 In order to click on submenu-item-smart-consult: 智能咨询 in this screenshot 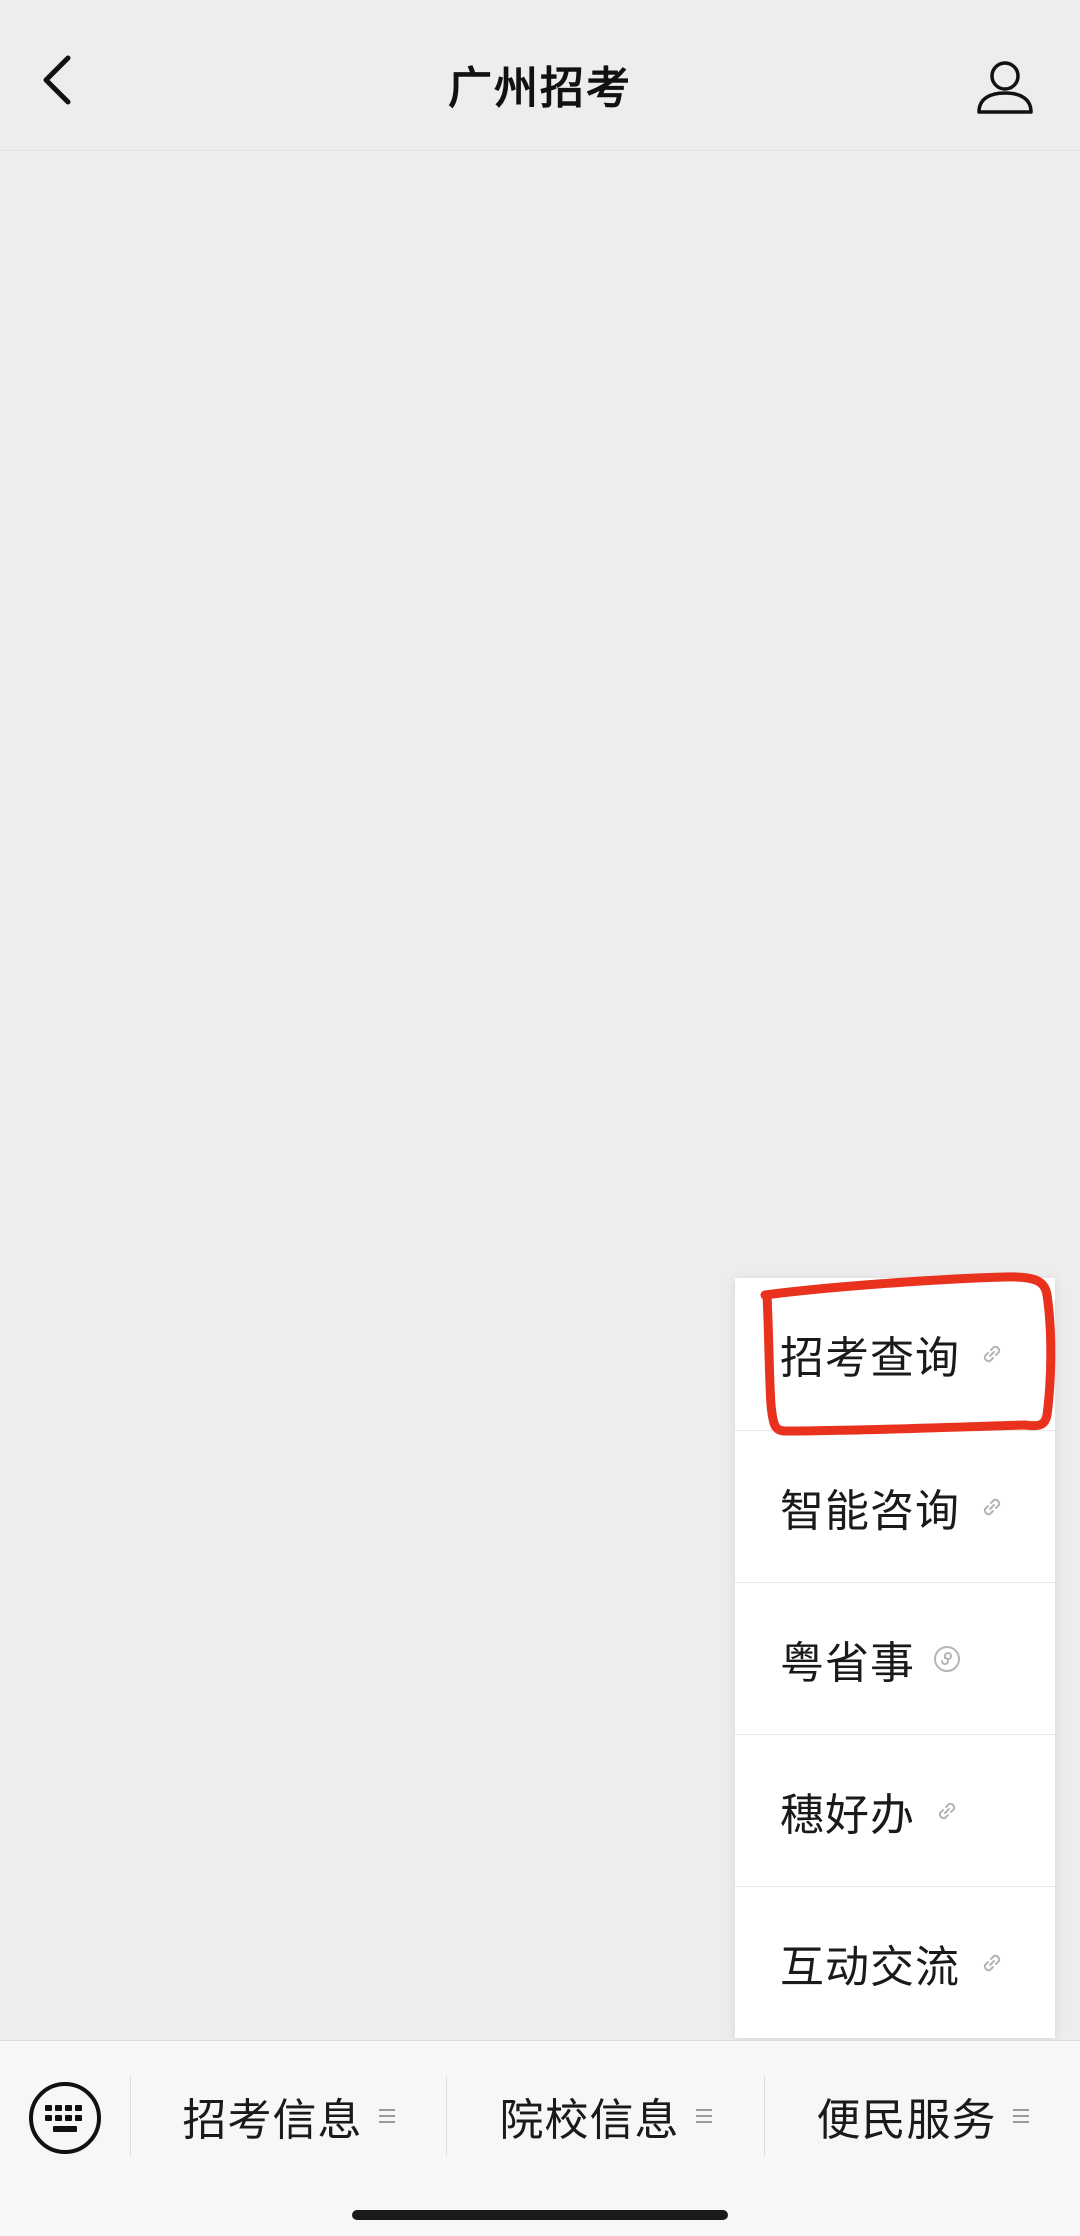, I will do `click(895, 1506)`.